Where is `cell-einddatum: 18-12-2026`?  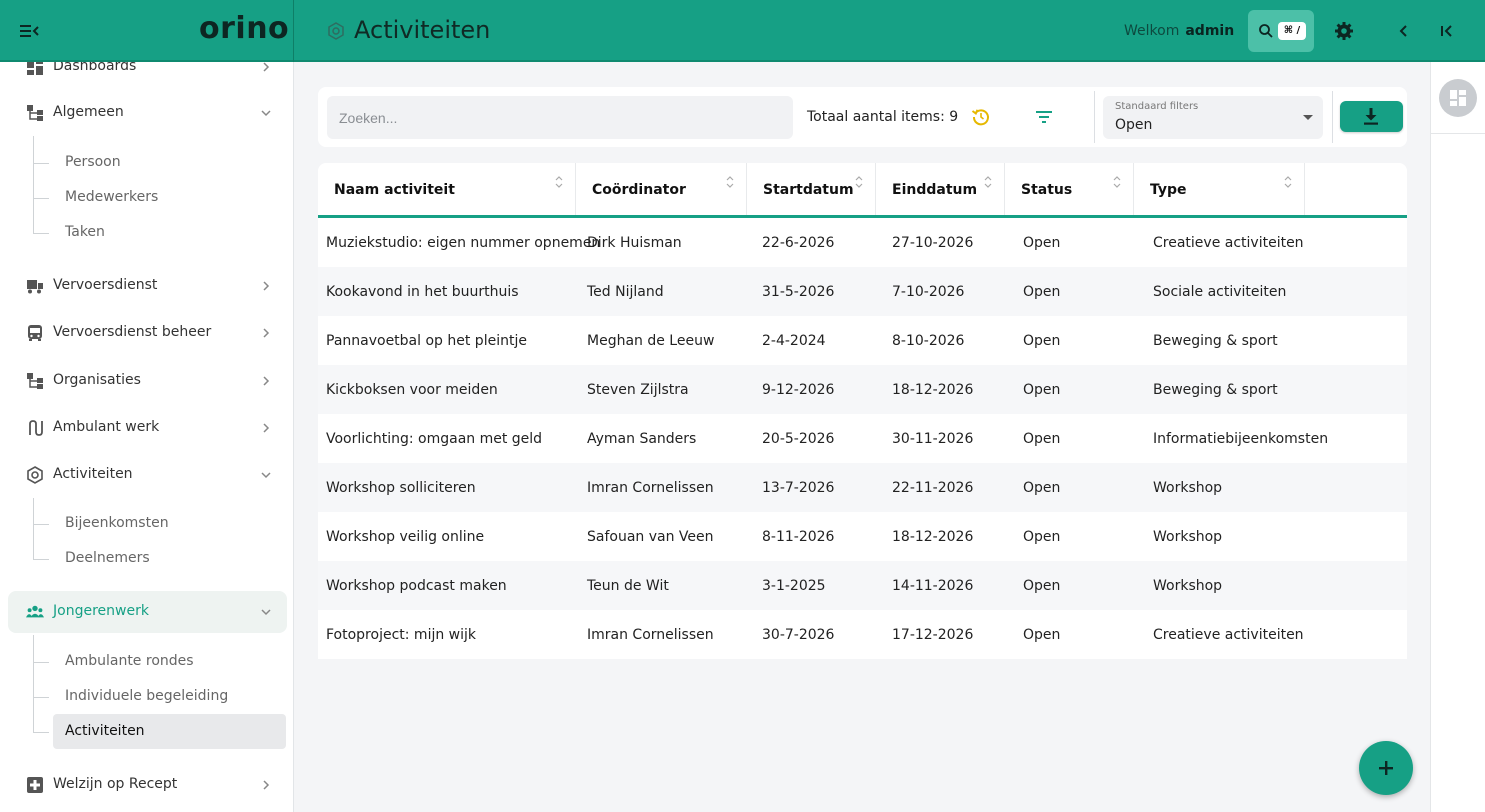
cell-einddatum: 18-12-2026 is located at coordinates (933, 390).